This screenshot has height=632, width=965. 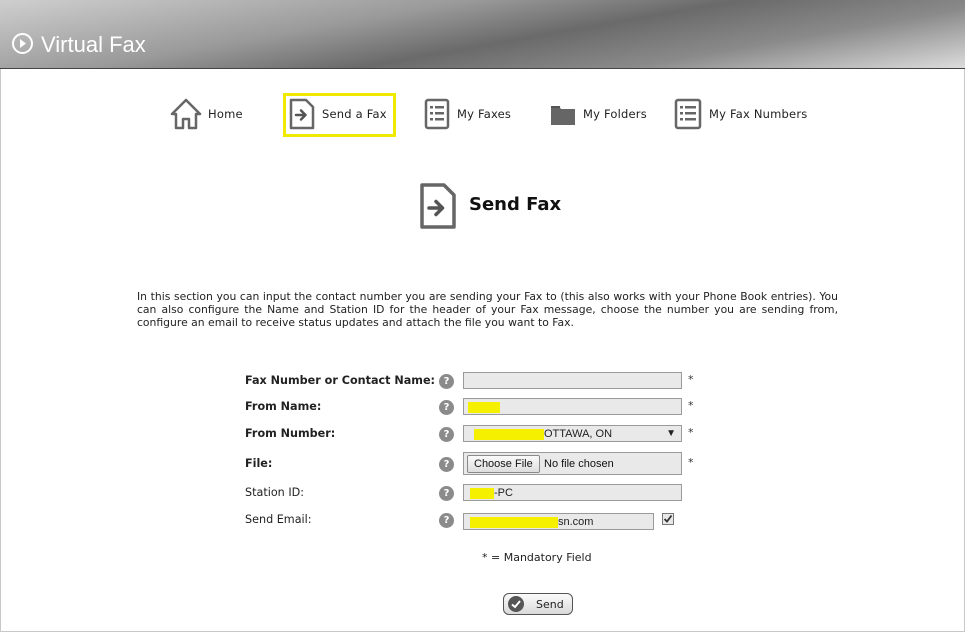 I want to click on nav-home: Home, so click(x=206, y=114).